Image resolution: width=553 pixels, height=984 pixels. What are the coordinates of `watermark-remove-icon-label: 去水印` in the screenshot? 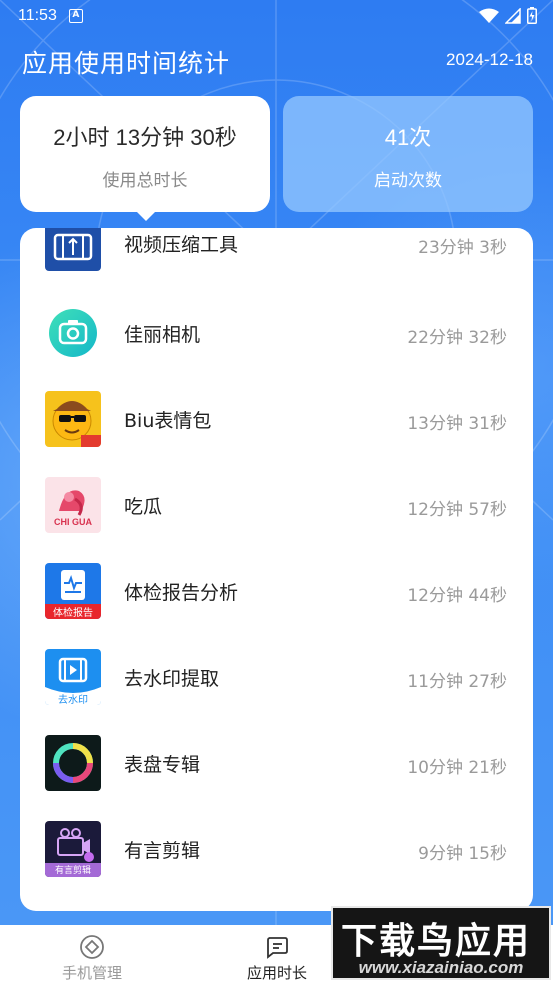 It's located at (73, 700).